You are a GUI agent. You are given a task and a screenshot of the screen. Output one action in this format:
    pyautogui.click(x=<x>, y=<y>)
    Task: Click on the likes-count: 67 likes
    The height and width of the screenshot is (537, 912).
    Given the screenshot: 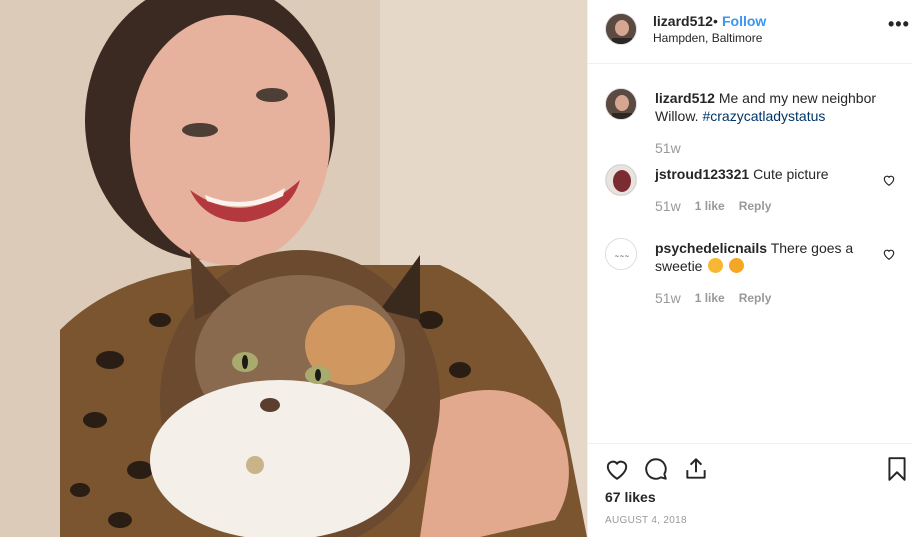 What is the action you would take?
    pyautogui.click(x=630, y=497)
    